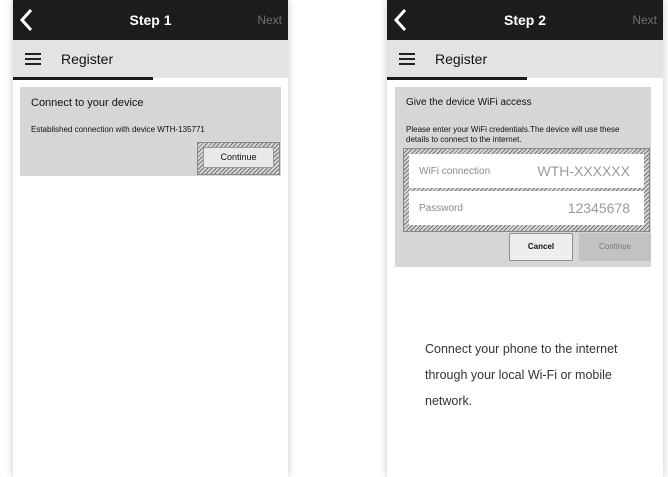  I want to click on continue-button-disabled: Continue, so click(615, 247).